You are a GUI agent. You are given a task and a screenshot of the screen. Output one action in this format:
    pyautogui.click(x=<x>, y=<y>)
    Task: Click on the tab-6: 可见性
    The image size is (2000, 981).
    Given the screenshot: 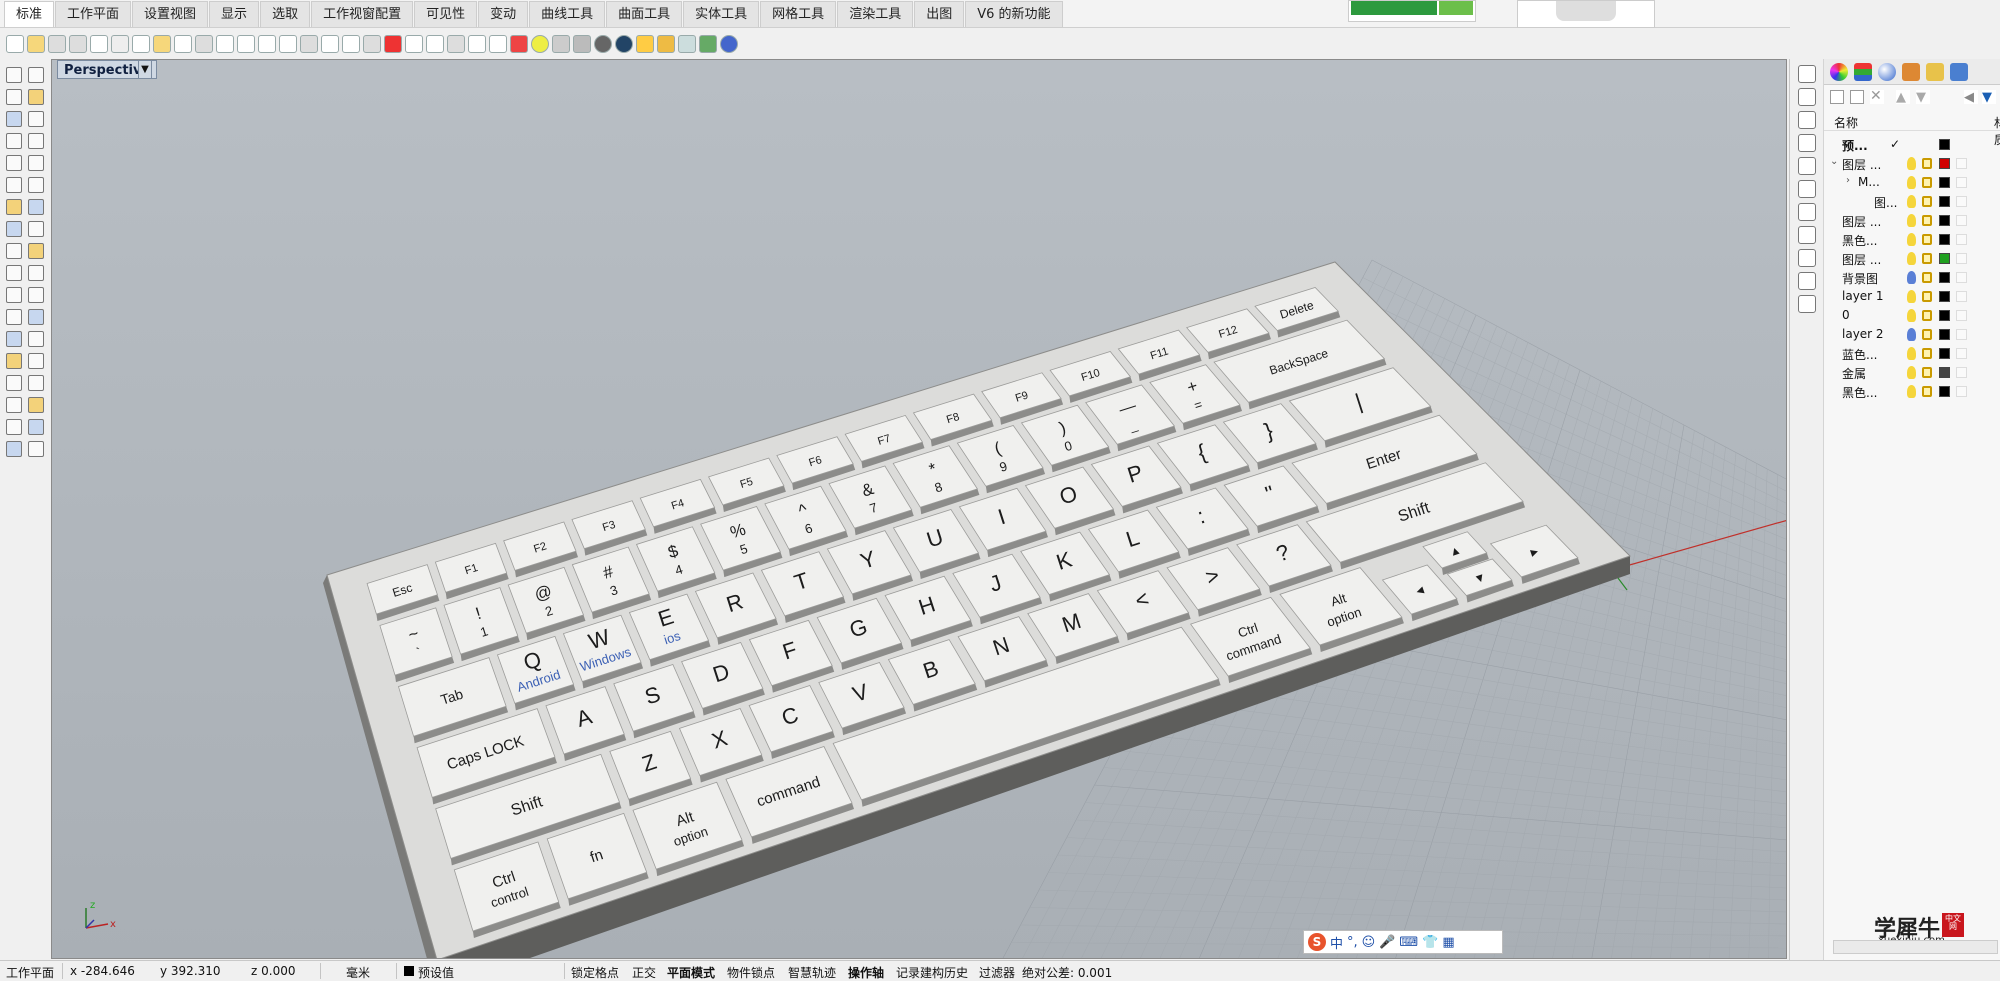 What is the action you would take?
    pyautogui.click(x=446, y=14)
    